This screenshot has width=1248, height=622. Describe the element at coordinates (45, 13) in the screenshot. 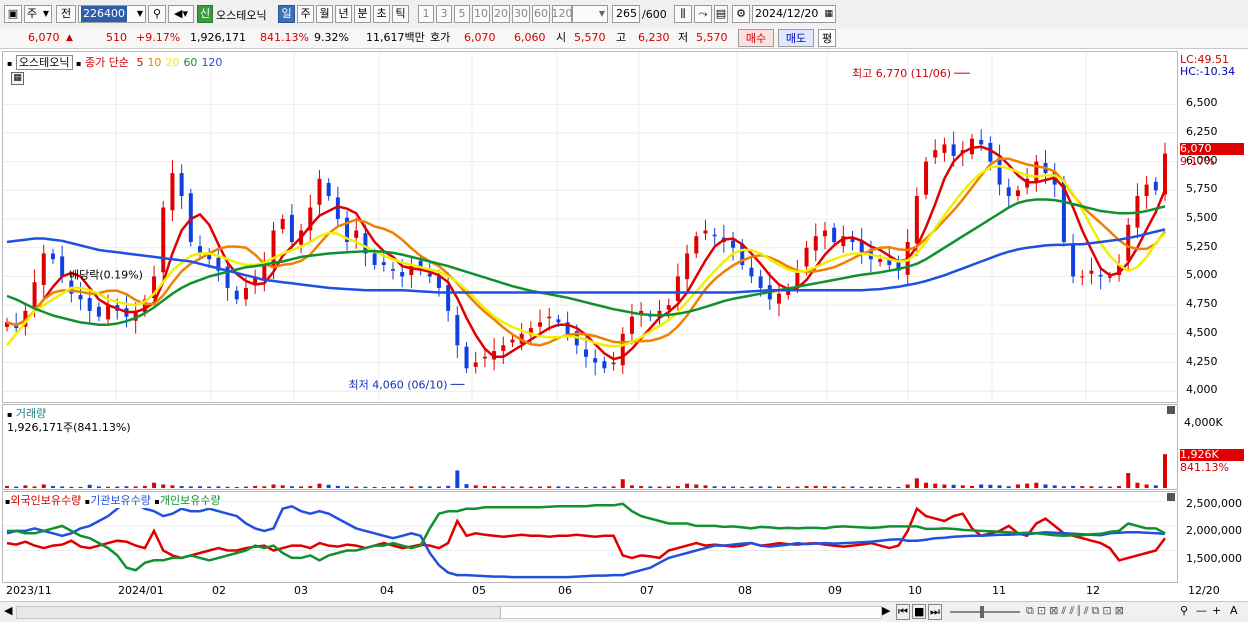

I see `chevron-down-icon: ▼` at that location.